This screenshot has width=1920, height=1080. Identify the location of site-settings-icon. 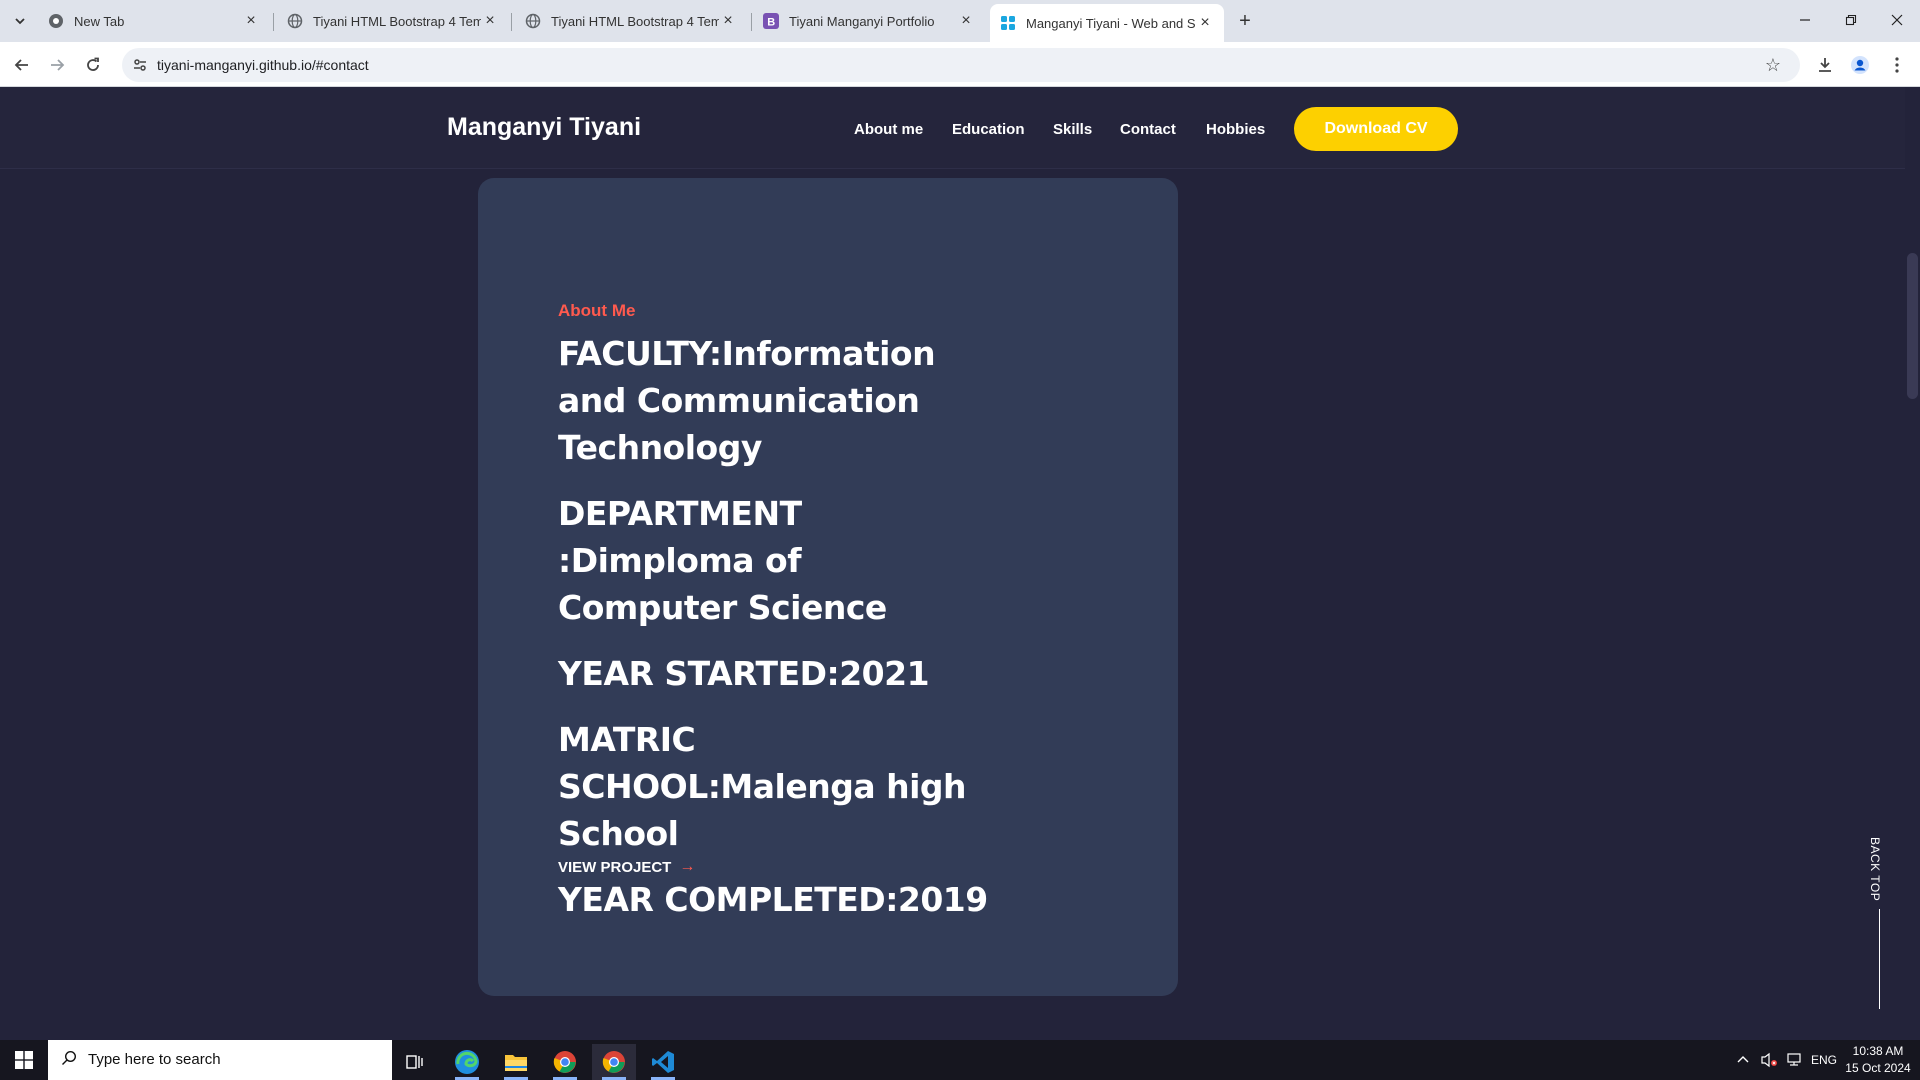
(140, 65).